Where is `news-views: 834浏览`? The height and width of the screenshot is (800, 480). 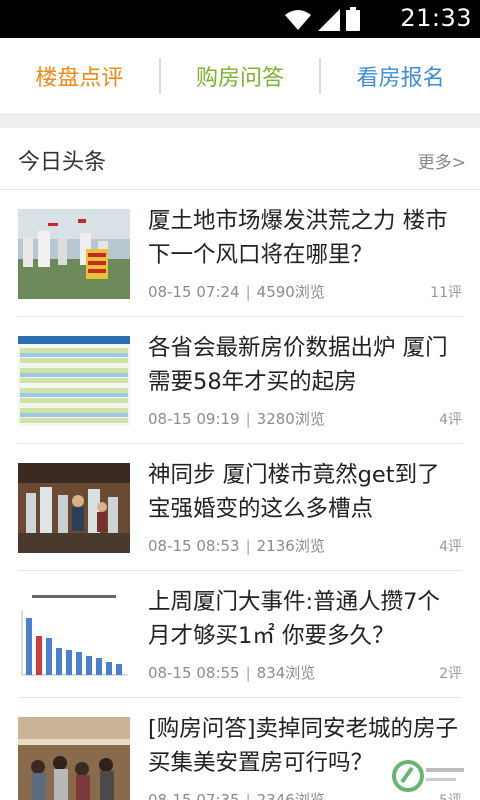
news-views: 834浏览 is located at coordinates (286, 673).